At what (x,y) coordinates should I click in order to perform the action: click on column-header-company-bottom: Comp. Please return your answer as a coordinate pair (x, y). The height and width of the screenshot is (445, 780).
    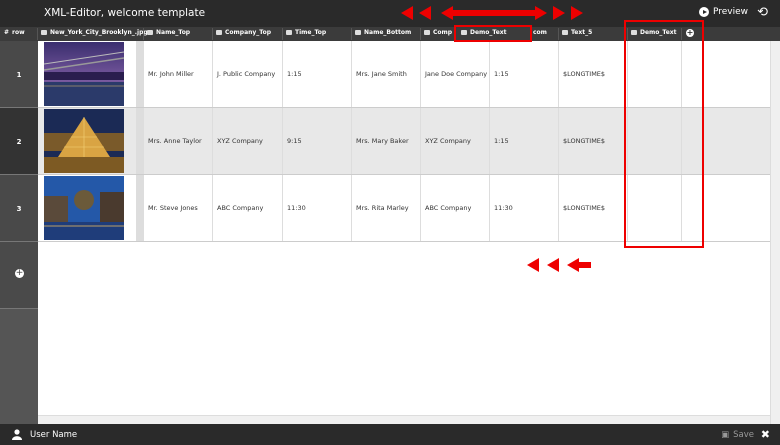
    Looking at the image, I should click on (438, 32).